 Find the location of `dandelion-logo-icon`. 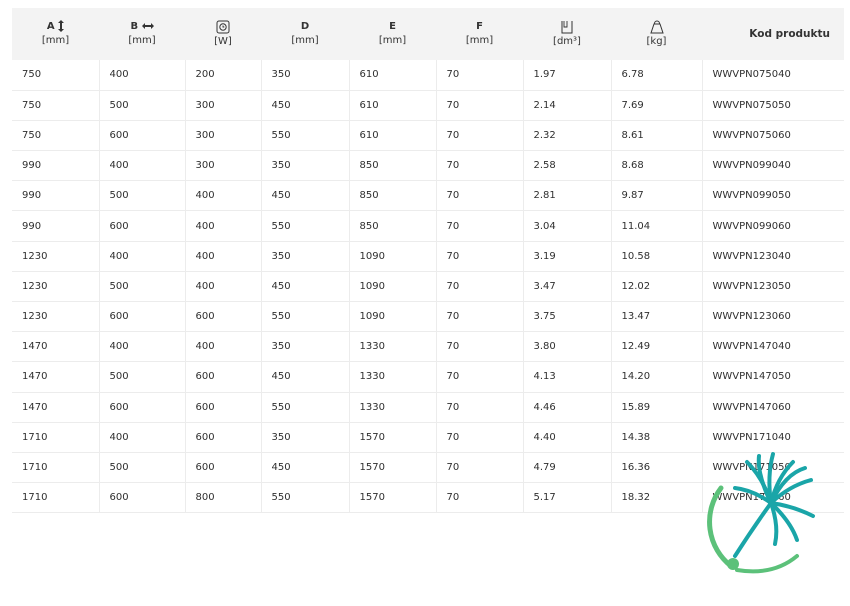

dandelion-logo-icon is located at coordinates (761, 513).